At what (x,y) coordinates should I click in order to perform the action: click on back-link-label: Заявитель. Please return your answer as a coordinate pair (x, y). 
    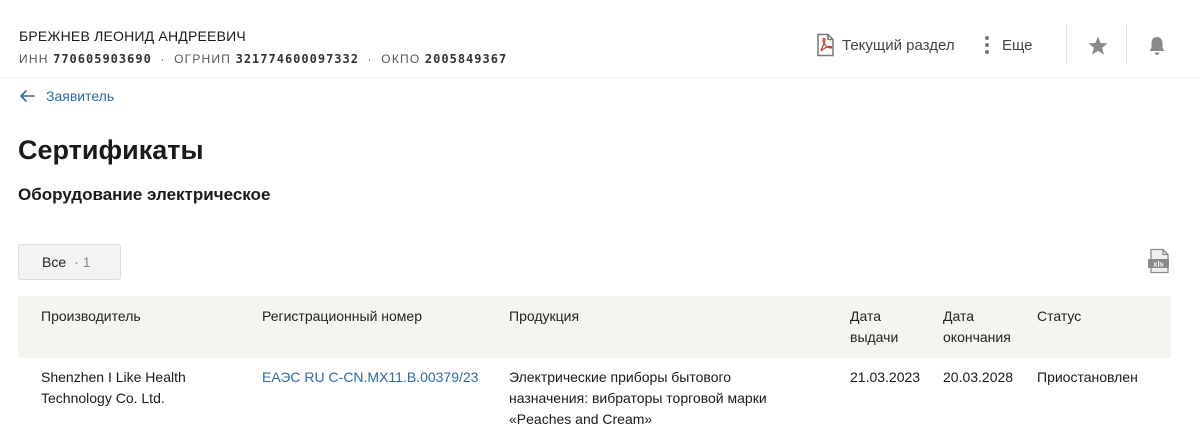
    Looking at the image, I should click on (80, 96).